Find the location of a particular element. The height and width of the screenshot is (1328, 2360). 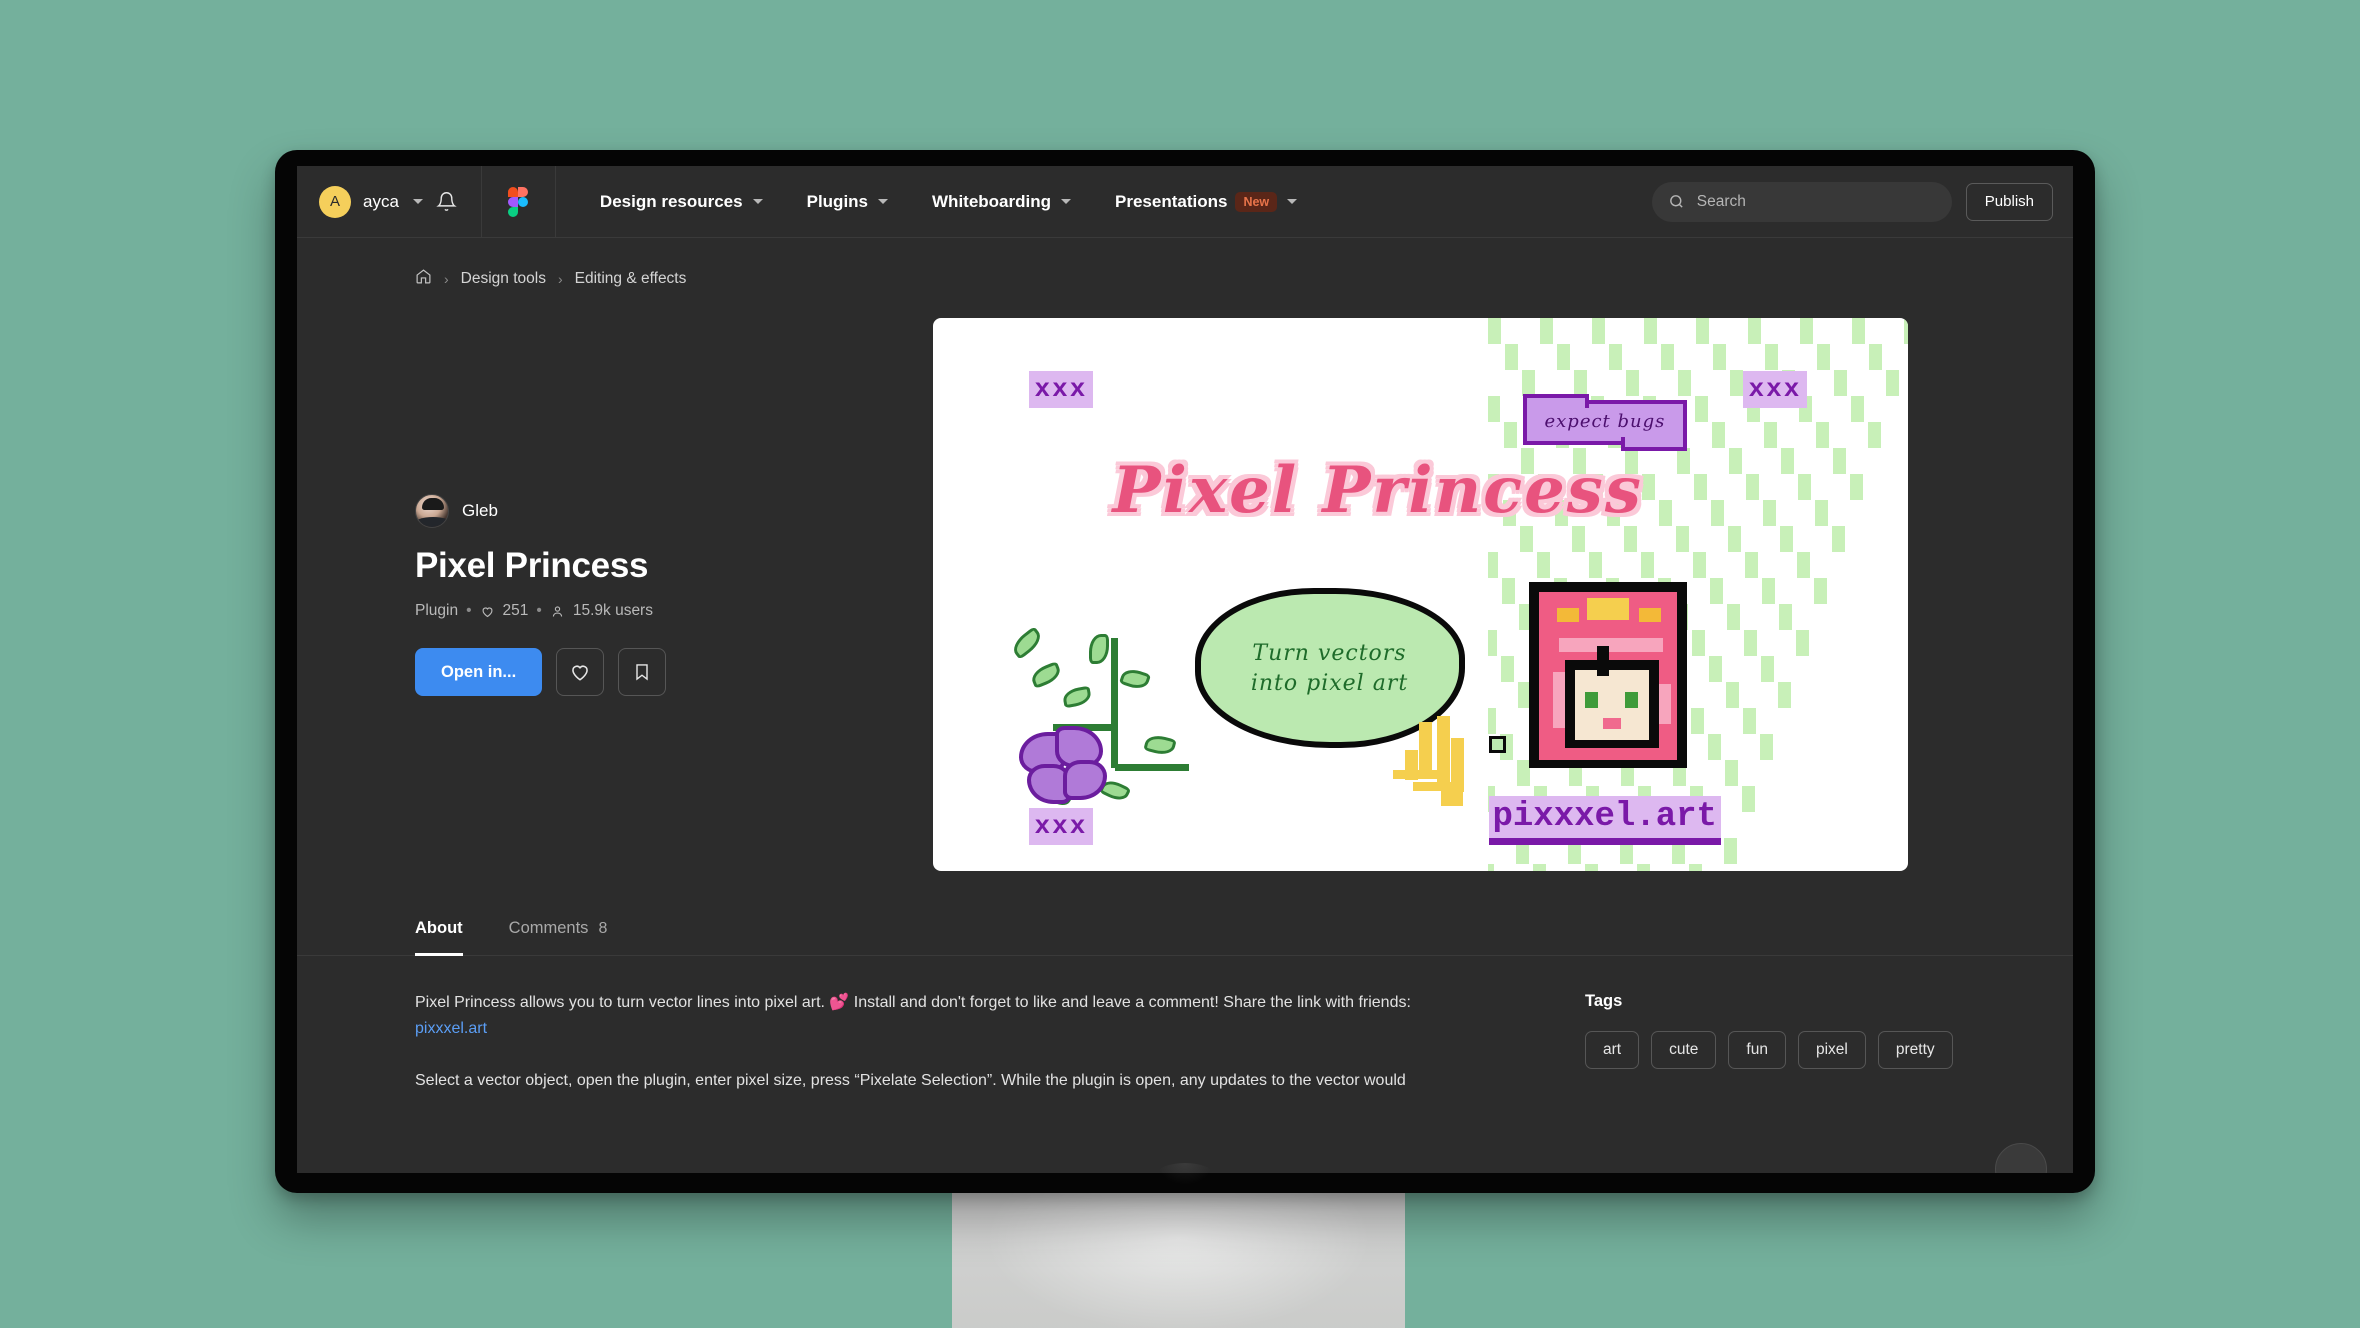

figma-logo-button is located at coordinates (519, 201).